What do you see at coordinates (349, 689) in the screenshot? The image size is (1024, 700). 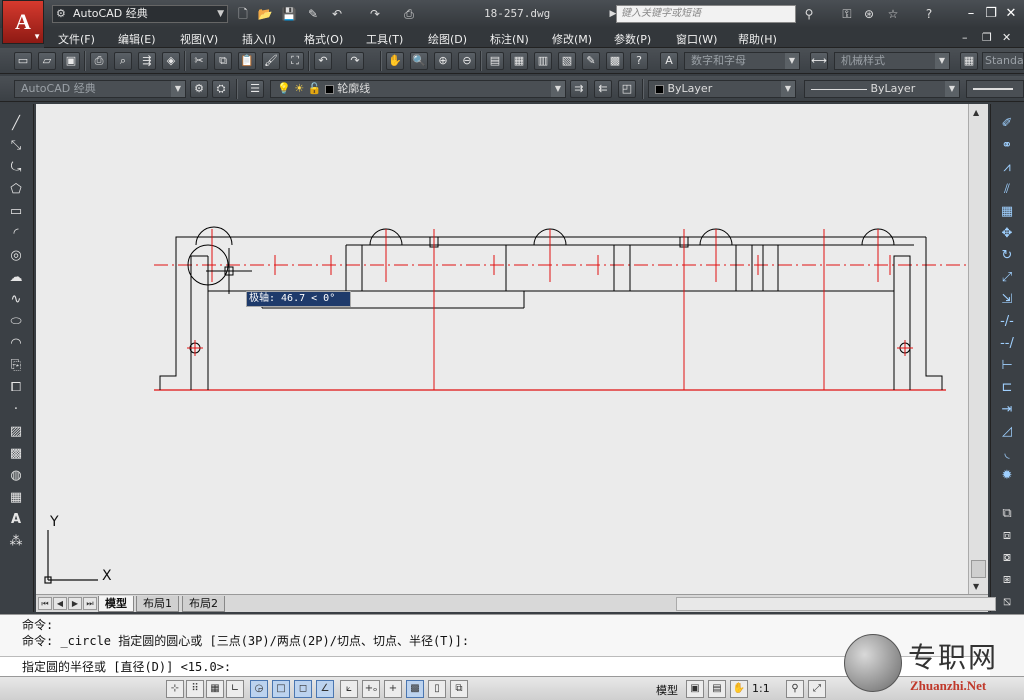 I see `allow-ucs-icon: ⟀` at bounding box center [349, 689].